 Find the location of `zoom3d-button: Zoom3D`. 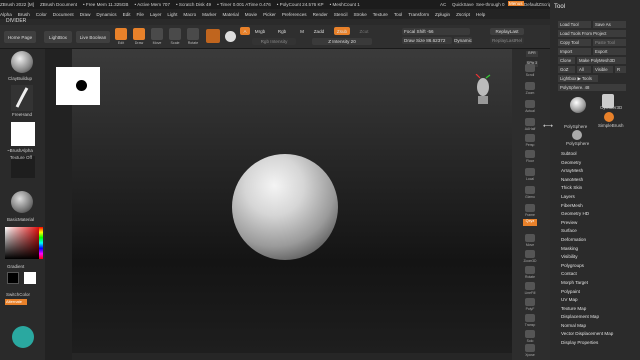

zoom3d-button: Zoom3D is located at coordinates (530, 257).